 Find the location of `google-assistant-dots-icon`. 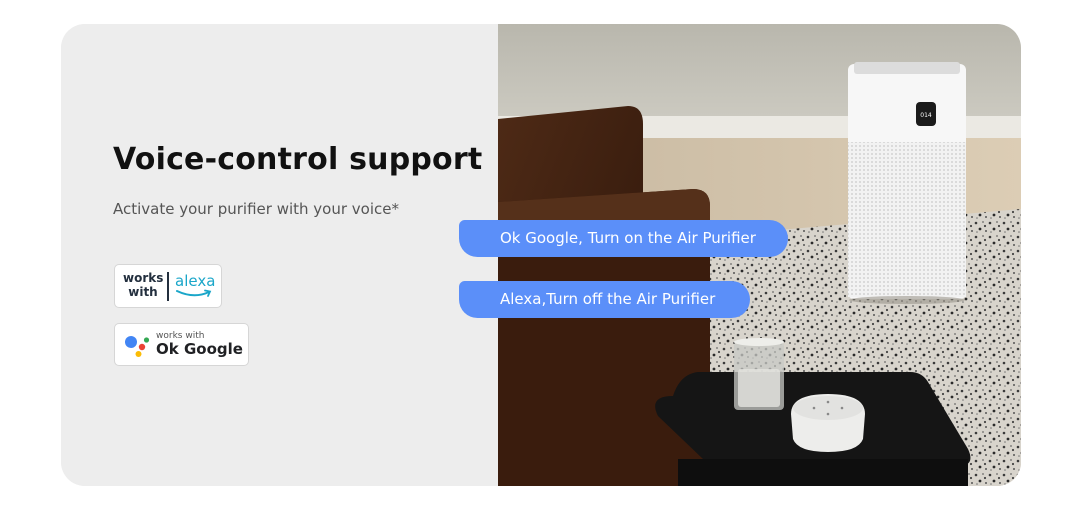

google-assistant-dots-icon is located at coordinates (137, 346).